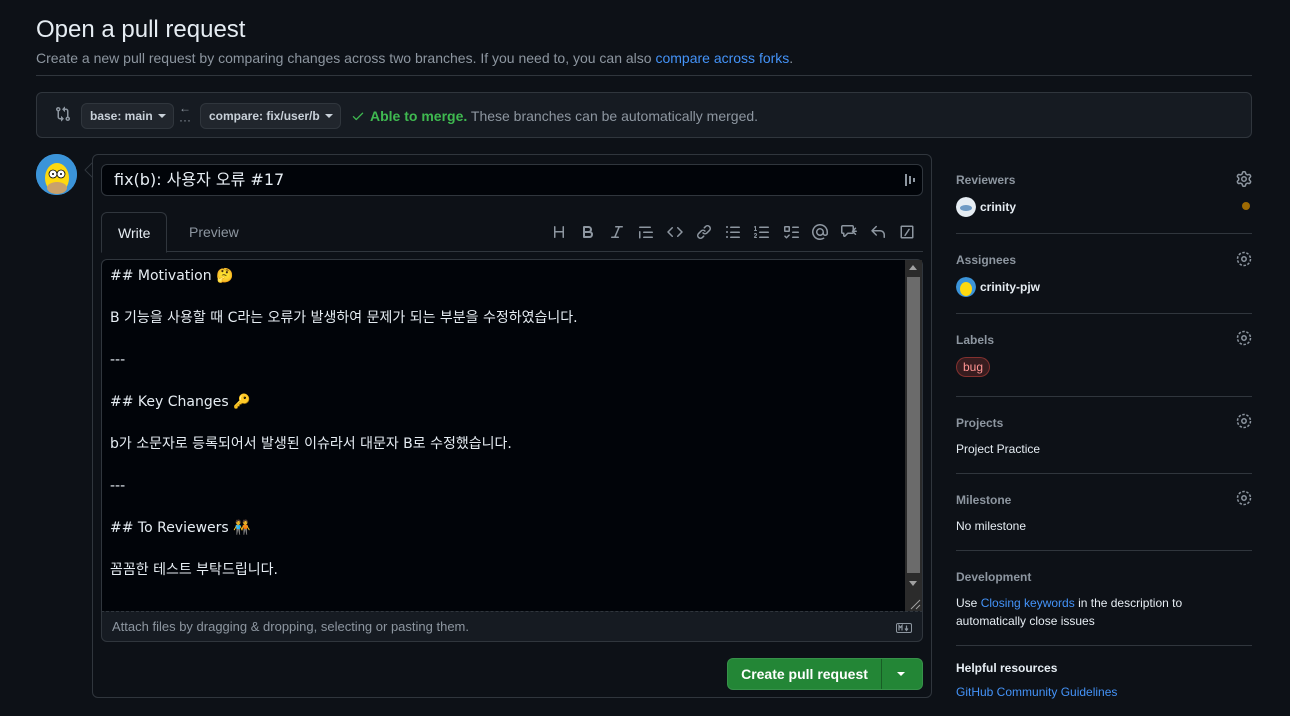 The height and width of the screenshot is (716, 1290). What do you see at coordinates (791, 58) in the screenshot?
I see `subtitle-end: .` at bounding box center [791, 58].